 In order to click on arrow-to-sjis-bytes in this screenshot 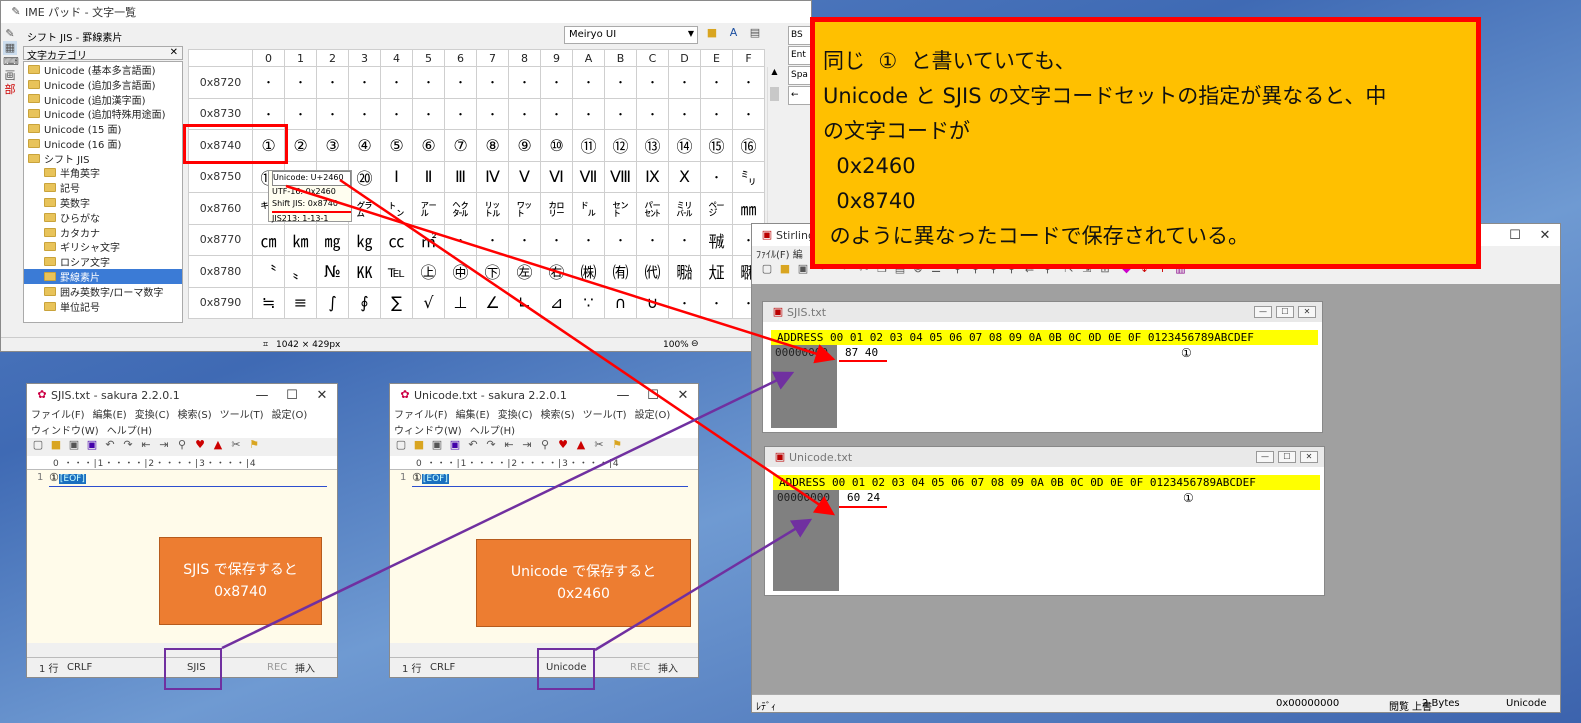, I will do `click(560, 274)`.